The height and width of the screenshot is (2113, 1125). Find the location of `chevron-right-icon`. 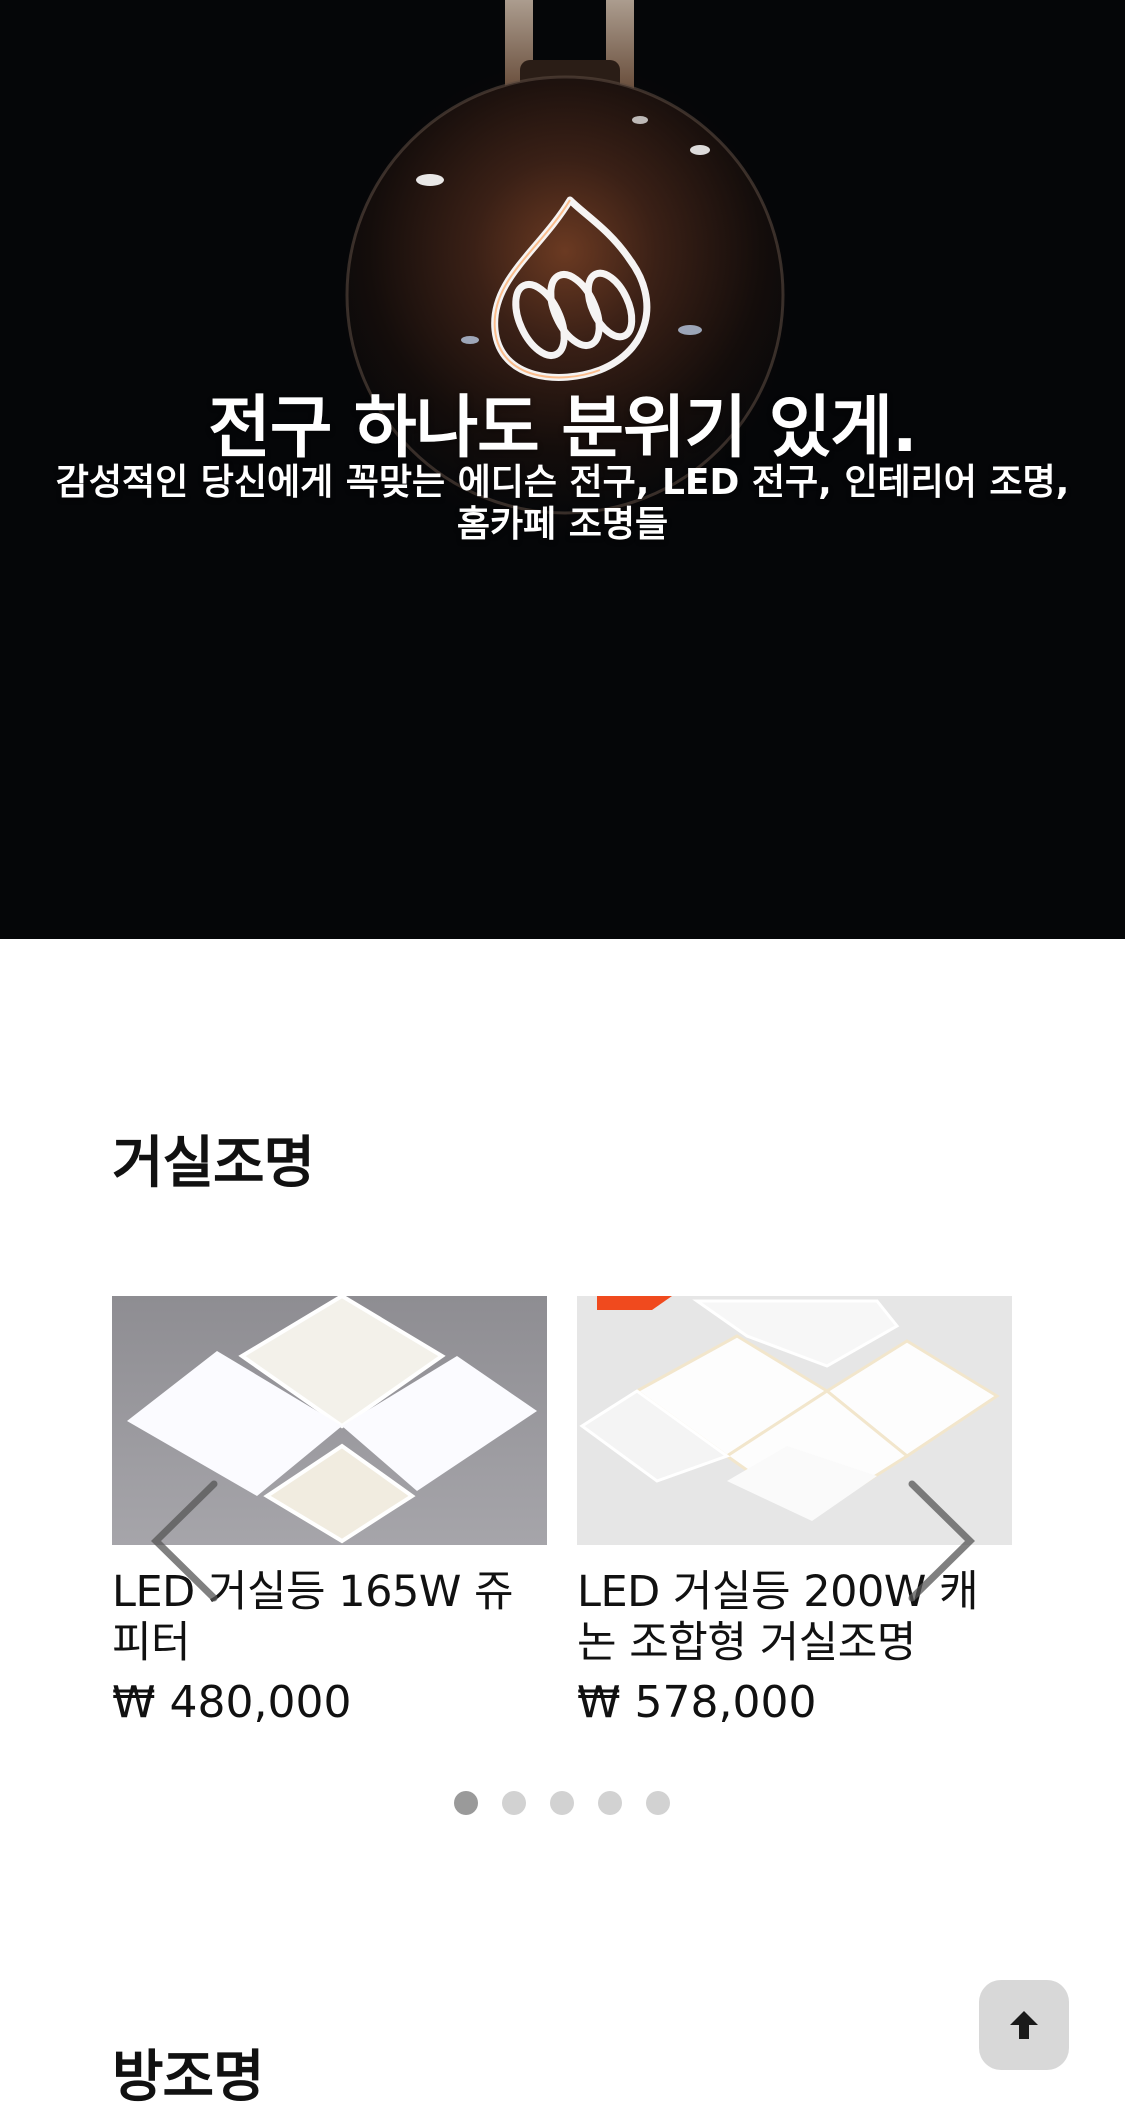

chevron-right-icon is located at coordinates (940, 1541).